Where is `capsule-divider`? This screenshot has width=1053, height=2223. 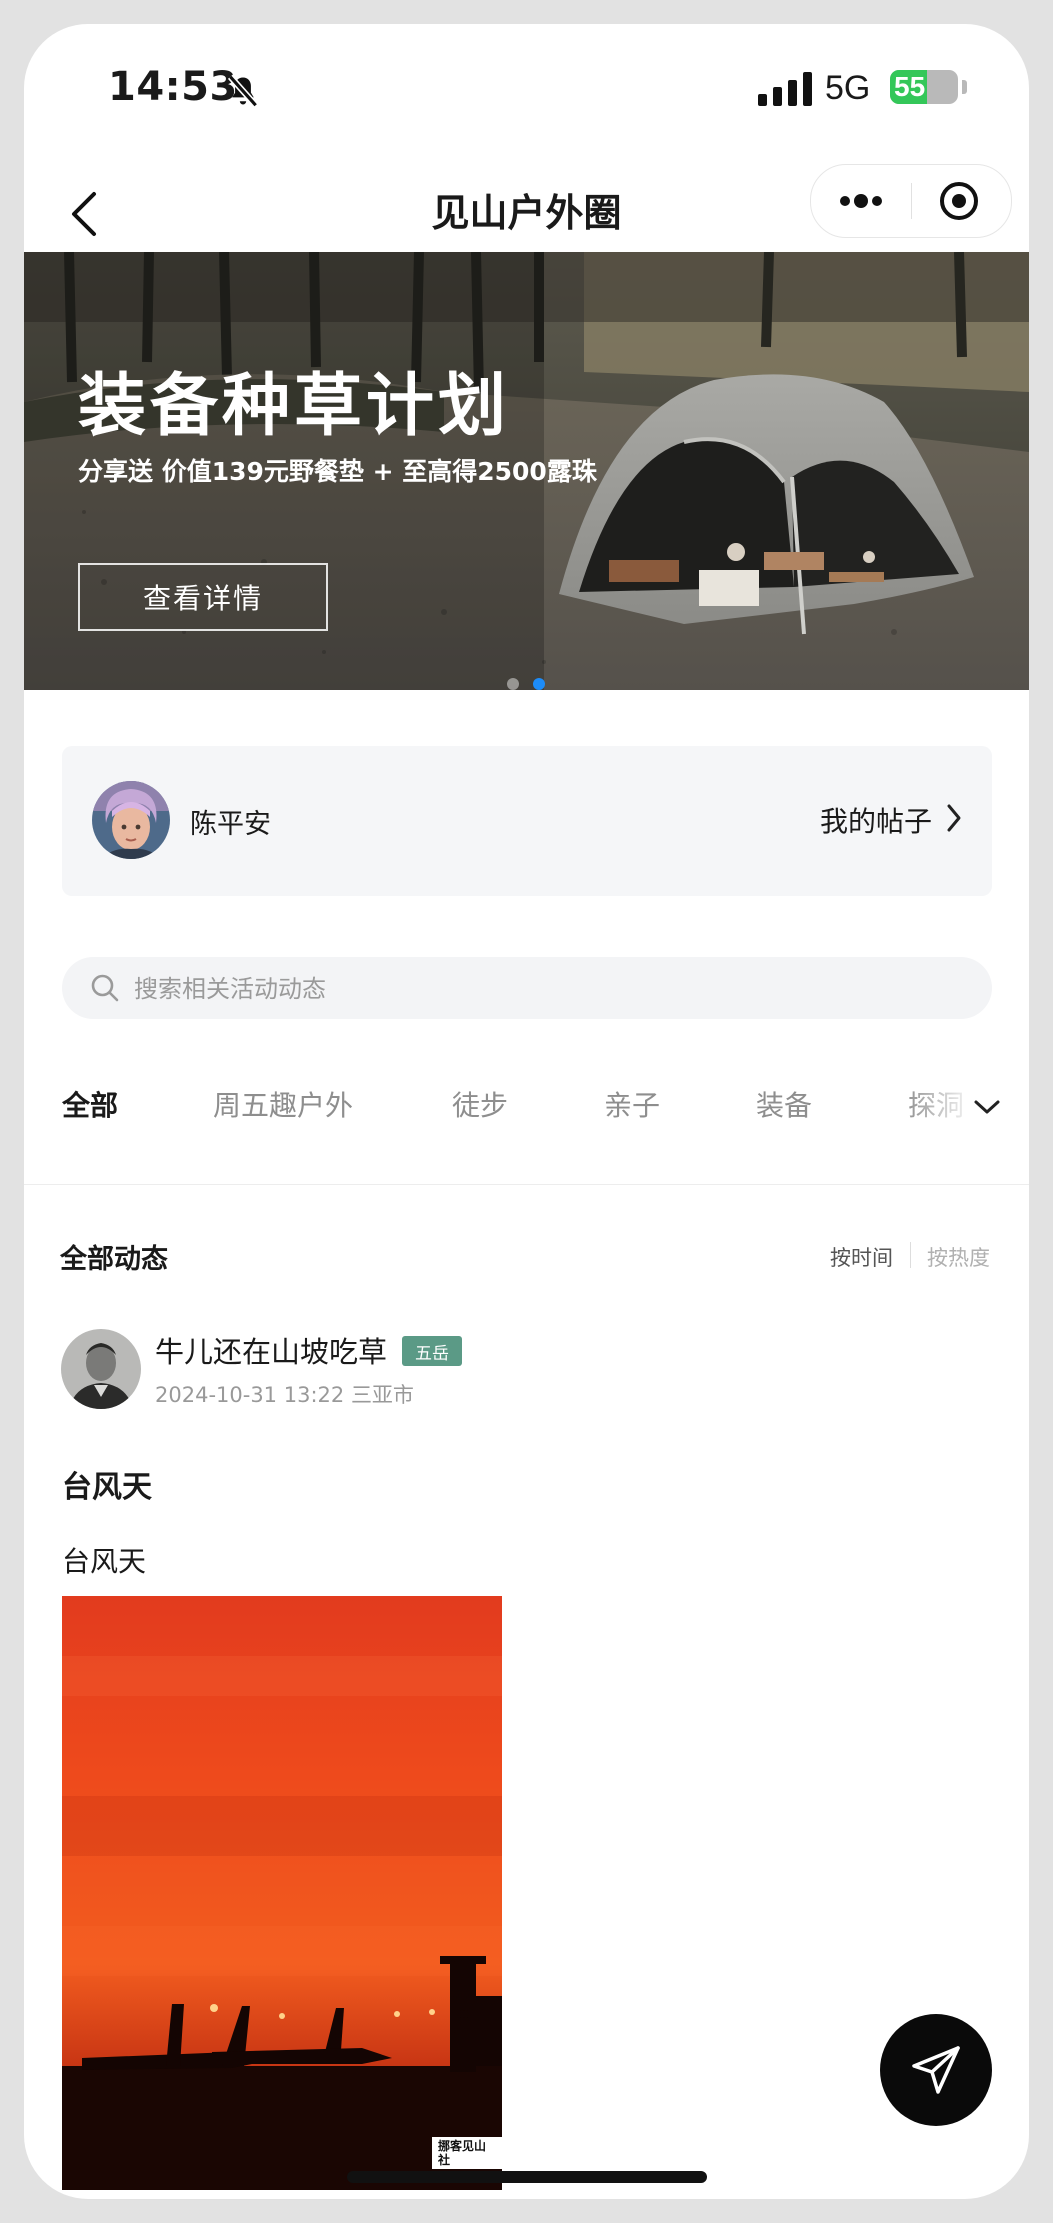
capsule-divider is located at coordinates (911, 201).